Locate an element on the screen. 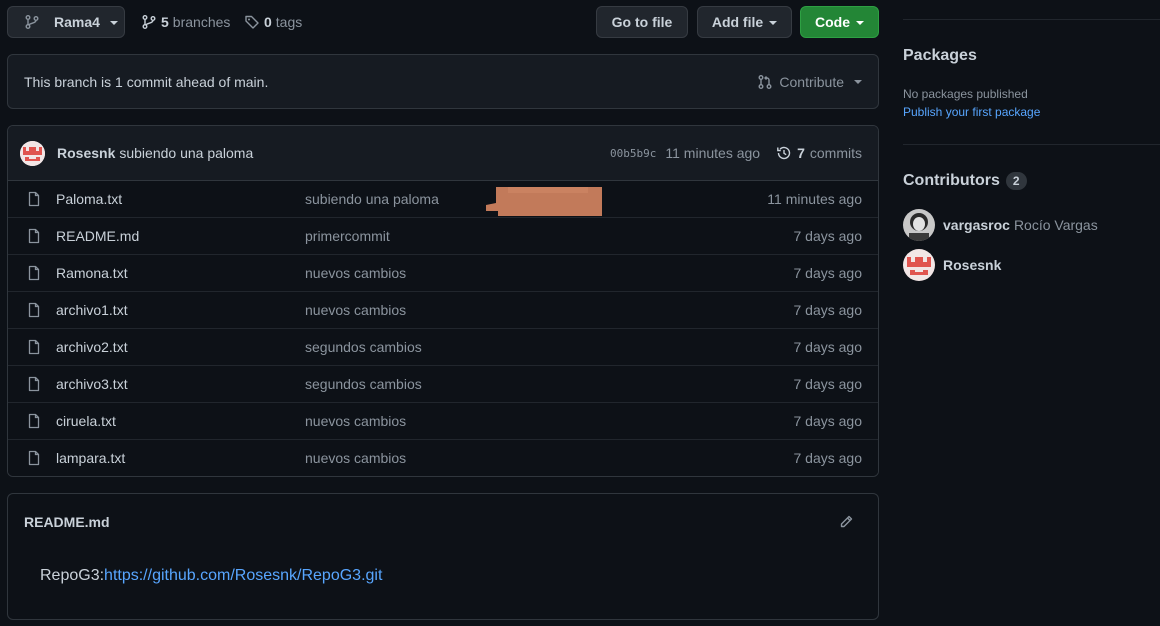 This screenshot has width=1160, height=626. readme-text: RepoG3: is located at coordinates (72, 575).